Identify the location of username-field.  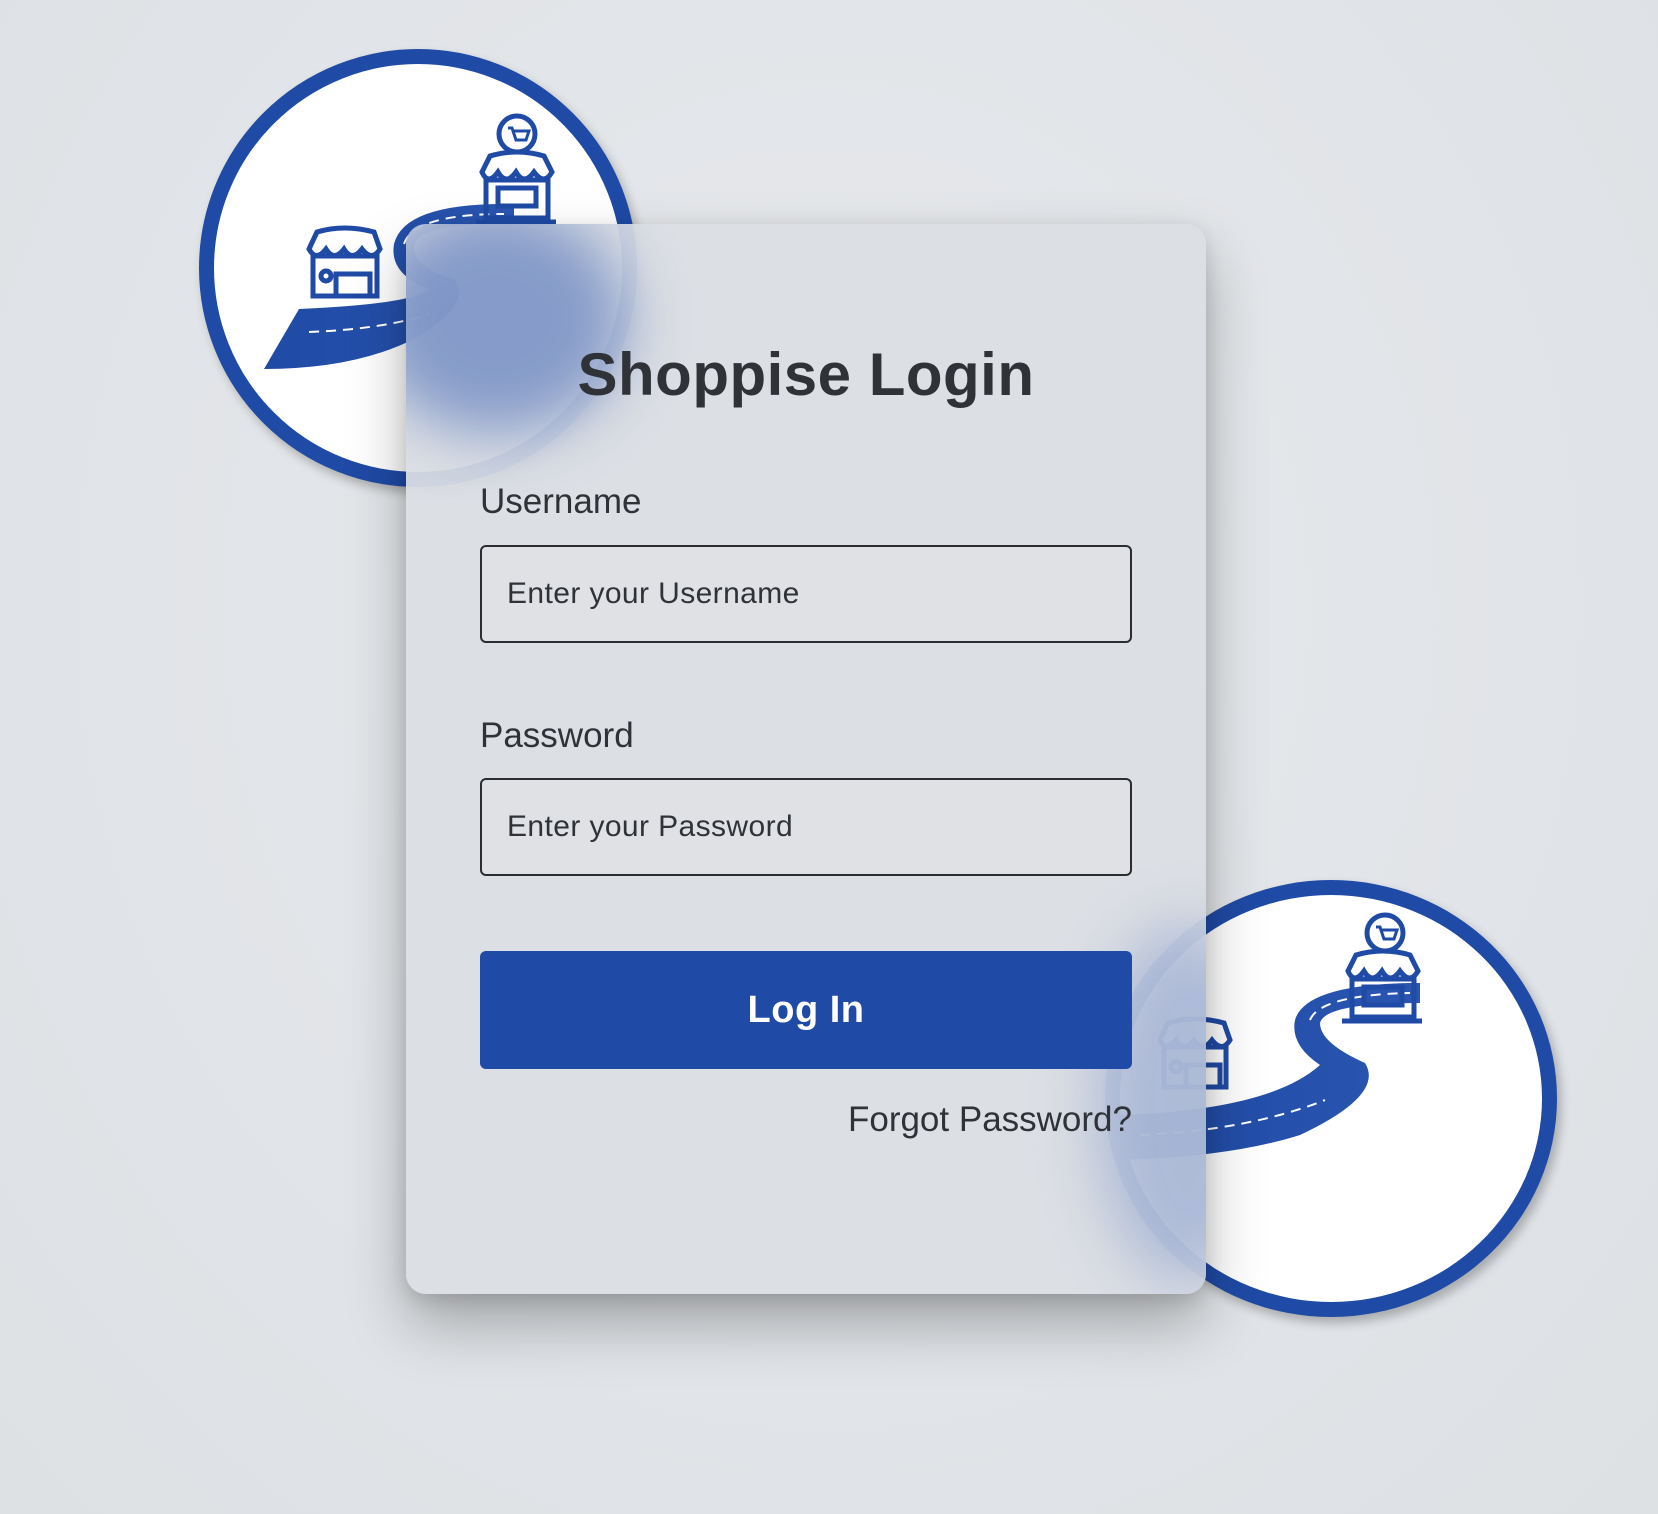
(806, 594).